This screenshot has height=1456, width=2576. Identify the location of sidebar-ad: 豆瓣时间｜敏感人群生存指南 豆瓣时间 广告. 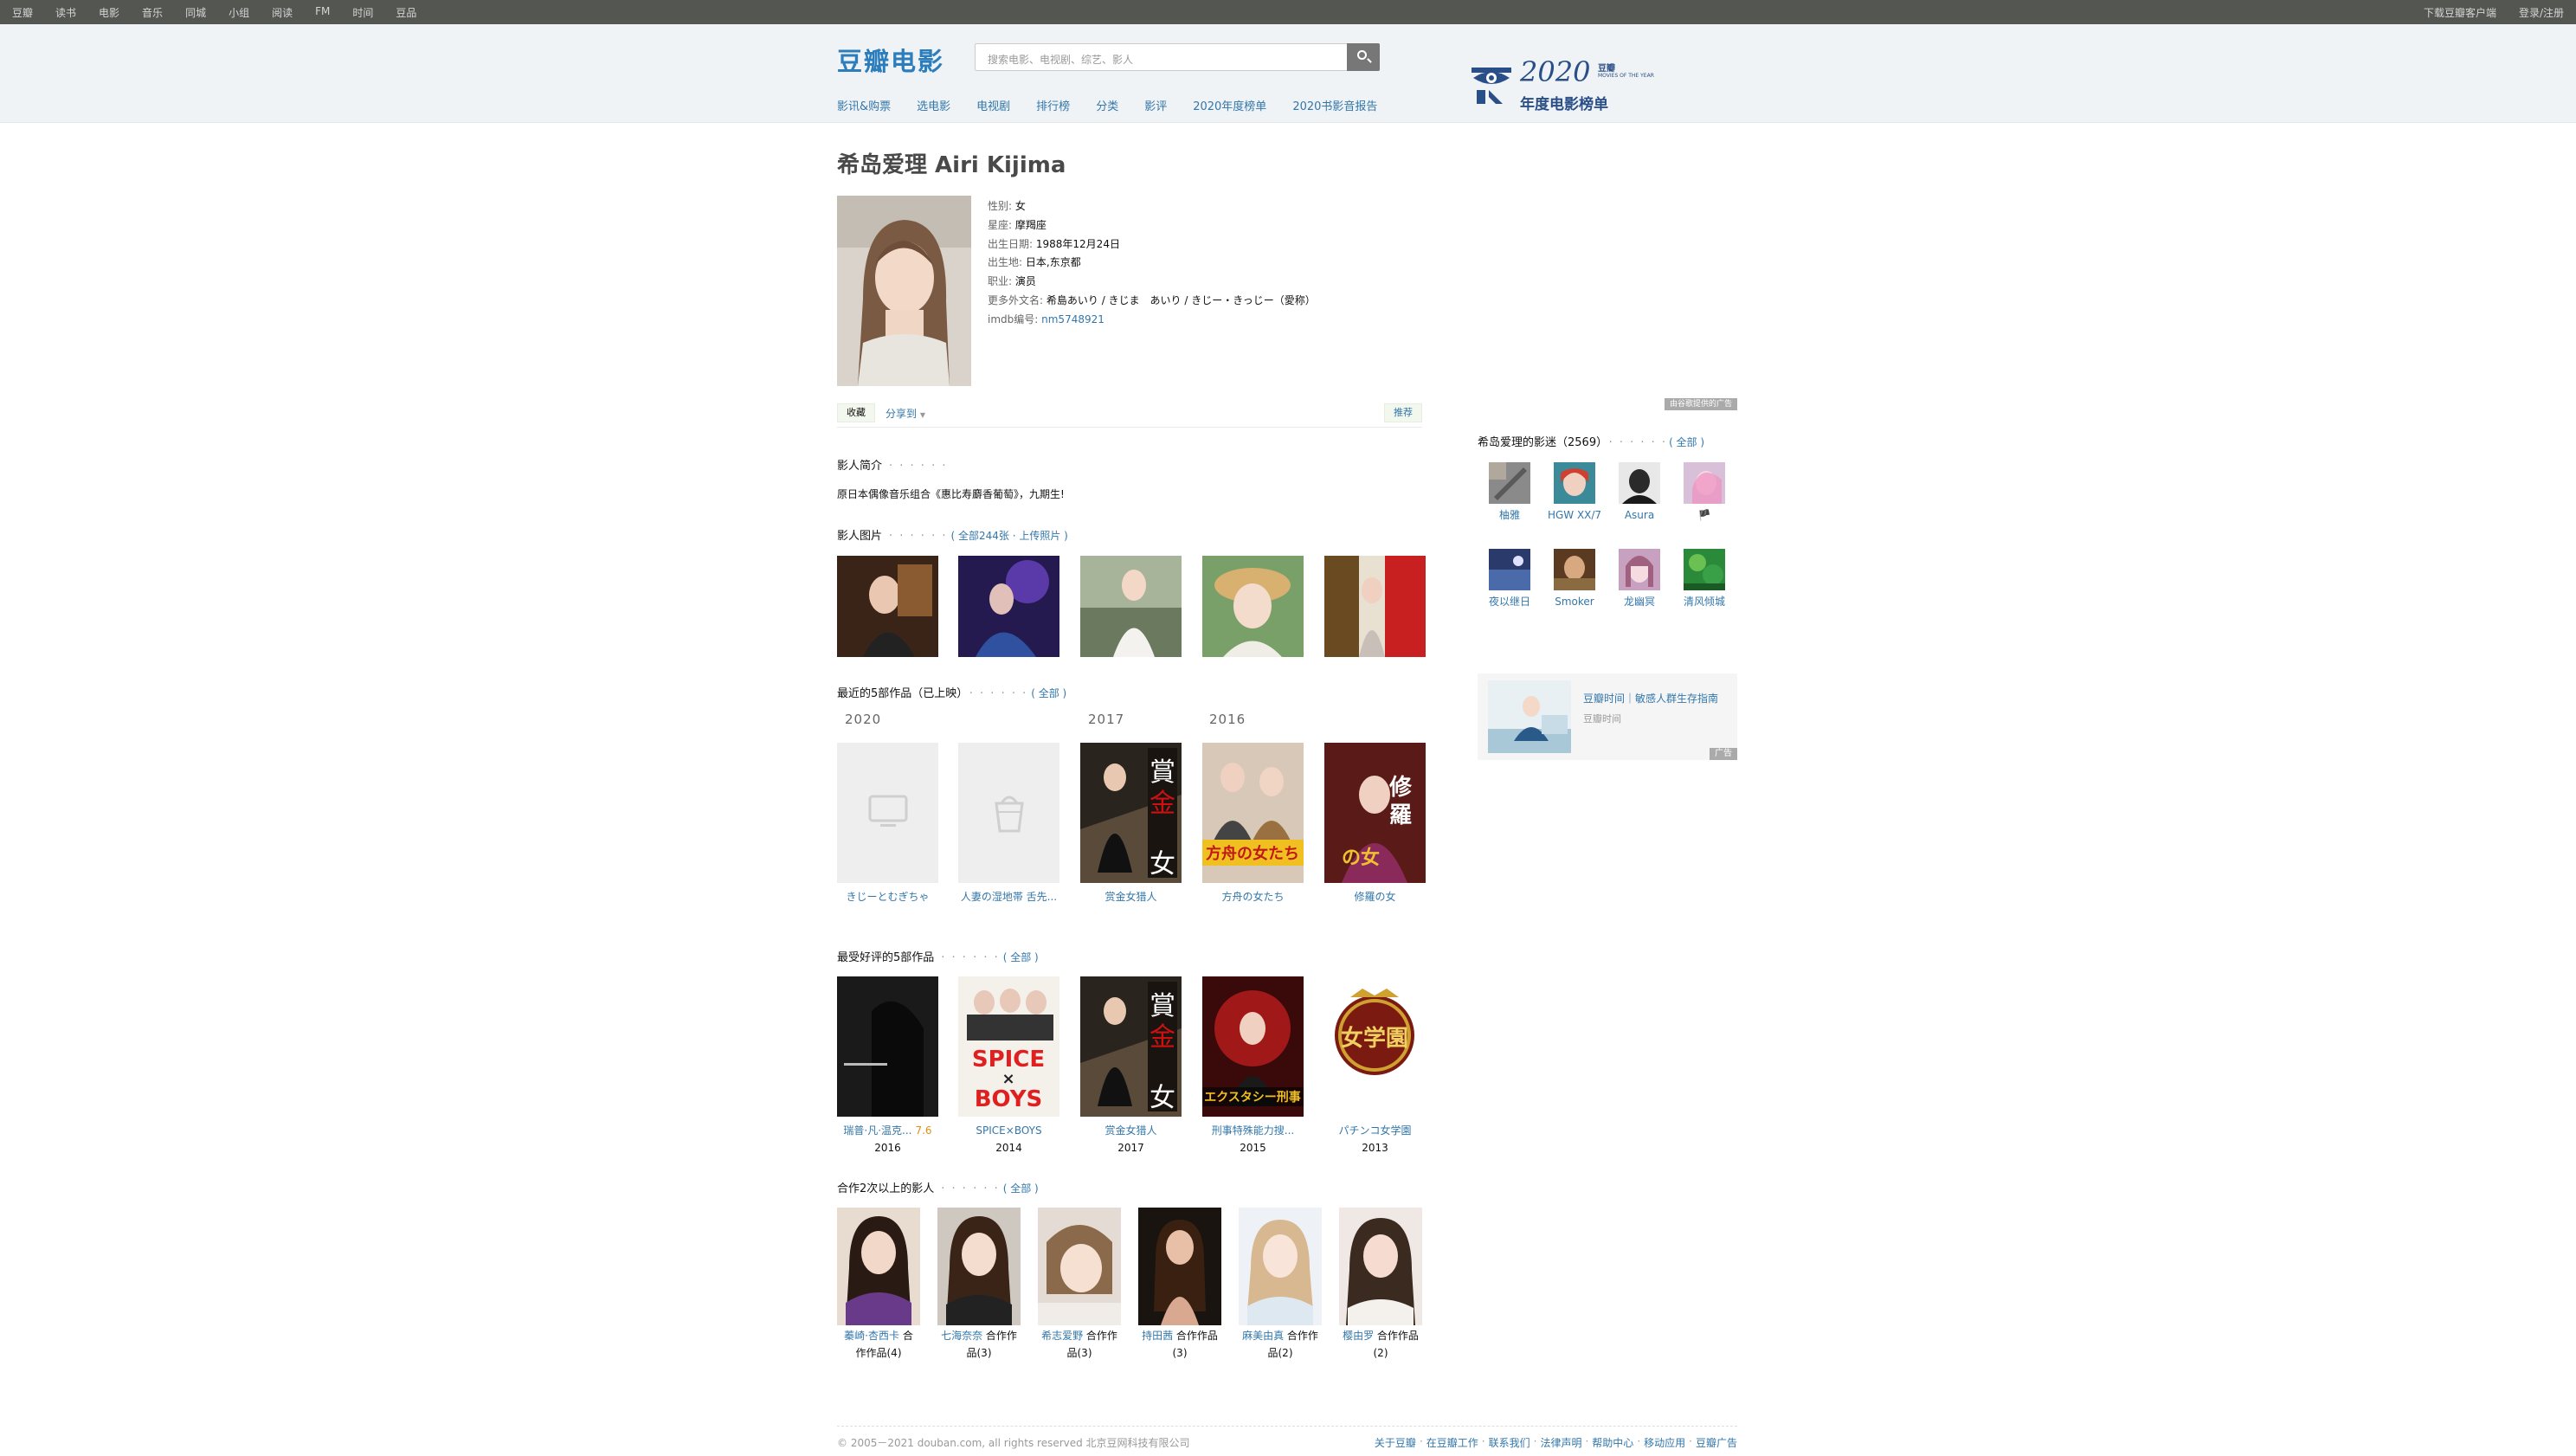
(1607, 716).